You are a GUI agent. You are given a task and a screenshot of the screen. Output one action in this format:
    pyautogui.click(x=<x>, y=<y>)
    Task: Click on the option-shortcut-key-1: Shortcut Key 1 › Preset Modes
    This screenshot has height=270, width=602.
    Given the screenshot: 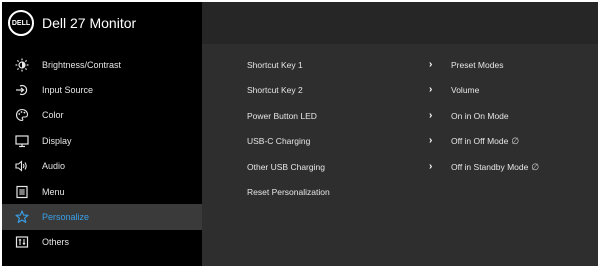 What is the action you would take?
    pyautogui.click(x=422, y=72)
    